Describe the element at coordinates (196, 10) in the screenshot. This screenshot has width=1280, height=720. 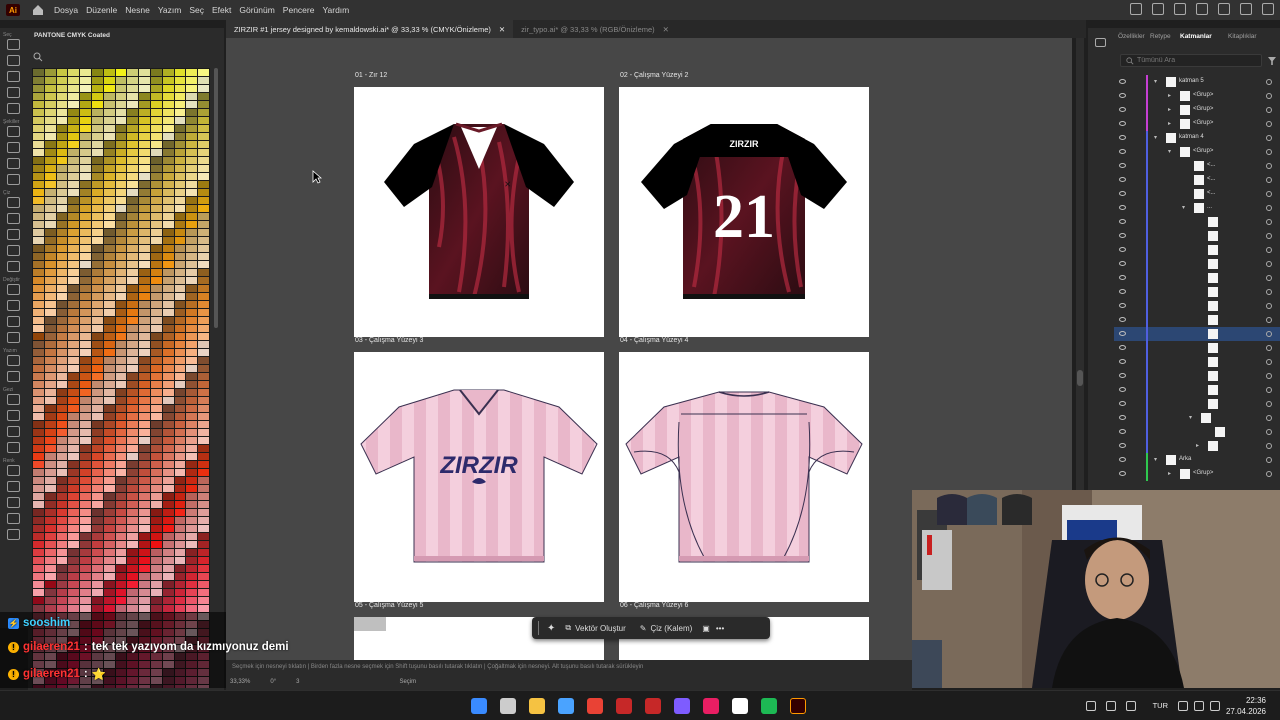
I see `menu-item: Seç` at that location.